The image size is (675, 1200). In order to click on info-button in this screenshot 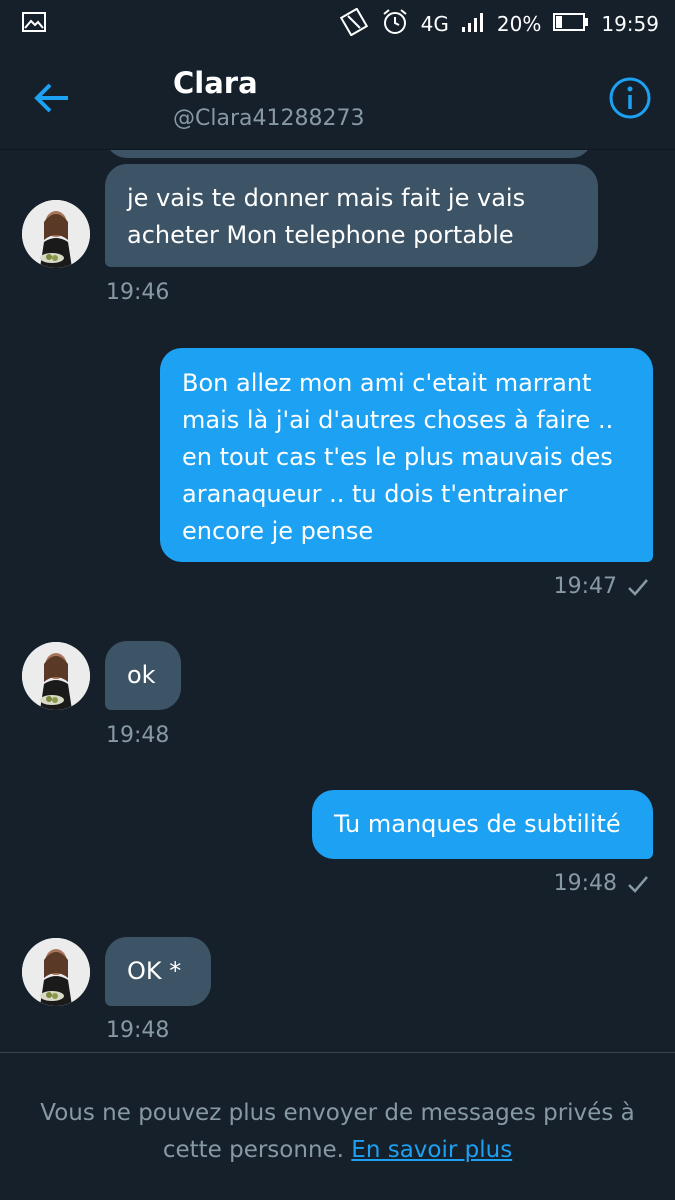, I will do `click(630, 98)`.